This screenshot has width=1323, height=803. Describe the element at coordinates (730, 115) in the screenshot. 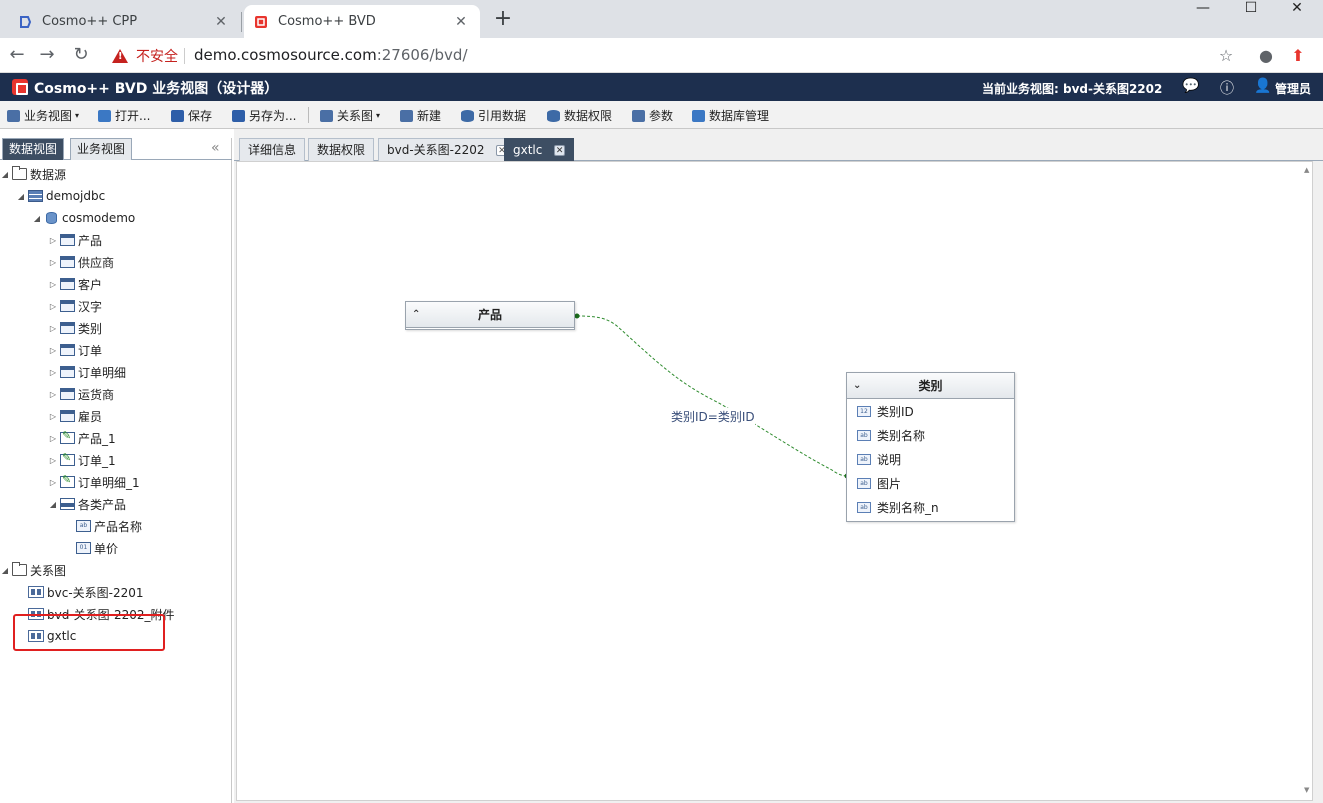

I see `db-manage-button: 数据库管理` at that location.